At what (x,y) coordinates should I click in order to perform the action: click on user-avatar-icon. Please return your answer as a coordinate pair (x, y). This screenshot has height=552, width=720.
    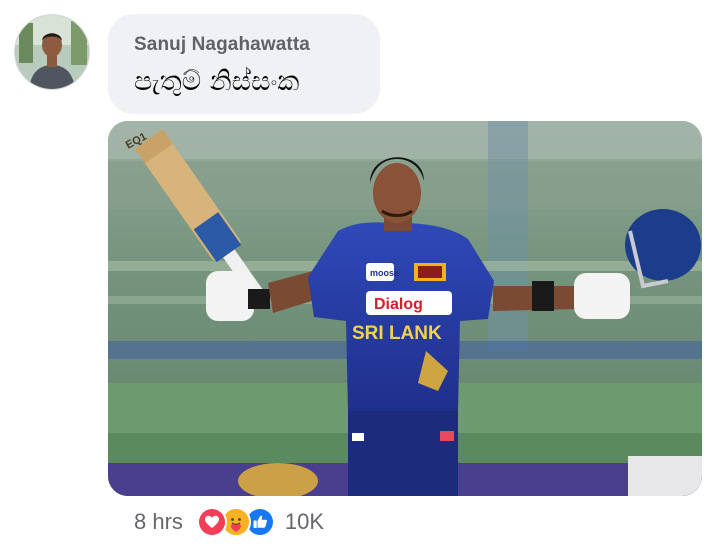
    Looking at the image, I should click on (52, 52).